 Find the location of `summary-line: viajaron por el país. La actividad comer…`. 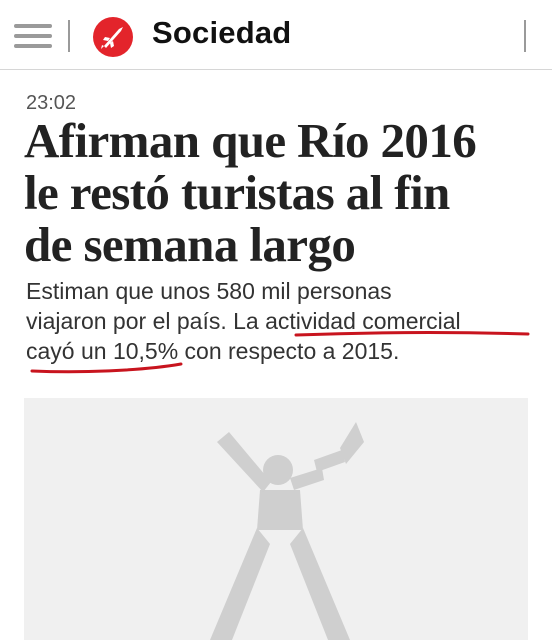

summary-line: viajaron por el país. La actividad comer… is located at coordinates (243, 321).